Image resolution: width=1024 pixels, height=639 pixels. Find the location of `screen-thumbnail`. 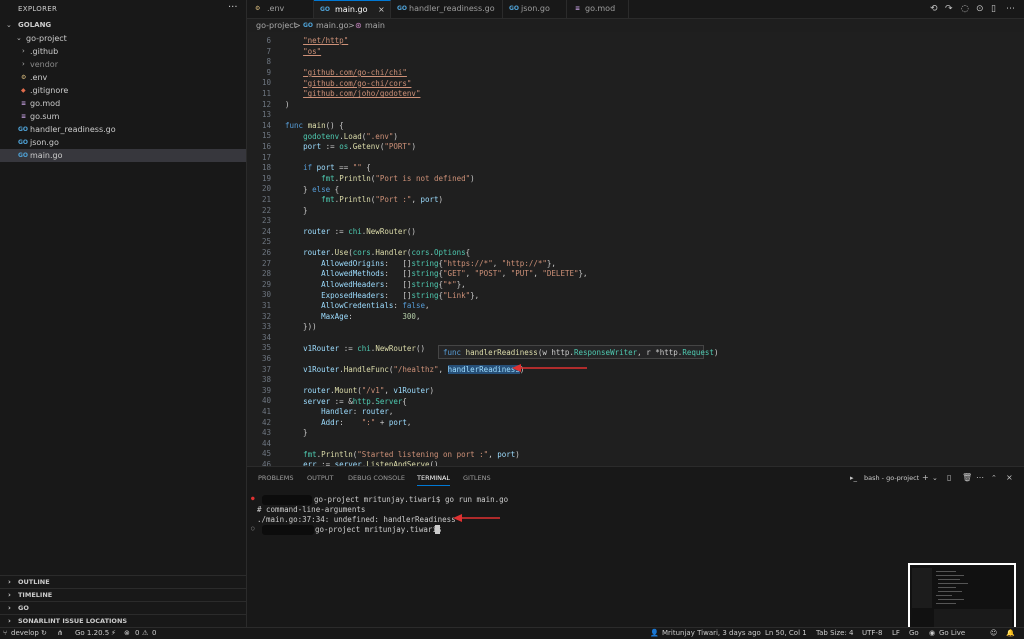

screen-thumbnail is located at coordinates (962, 597).